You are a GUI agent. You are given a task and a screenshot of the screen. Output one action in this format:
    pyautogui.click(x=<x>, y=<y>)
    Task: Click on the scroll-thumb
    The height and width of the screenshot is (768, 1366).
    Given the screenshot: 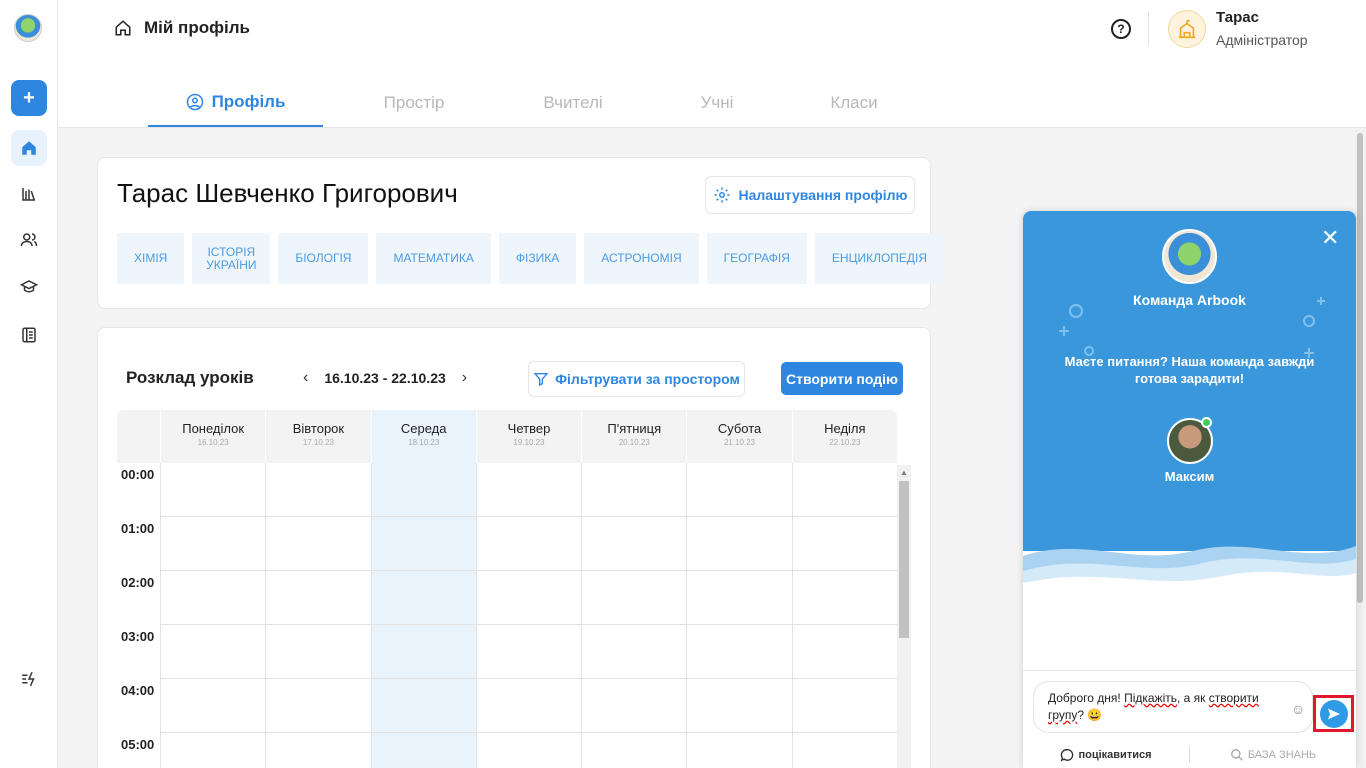 What is the action you would take?
    pyautogui.click(x=904, y=559)
    